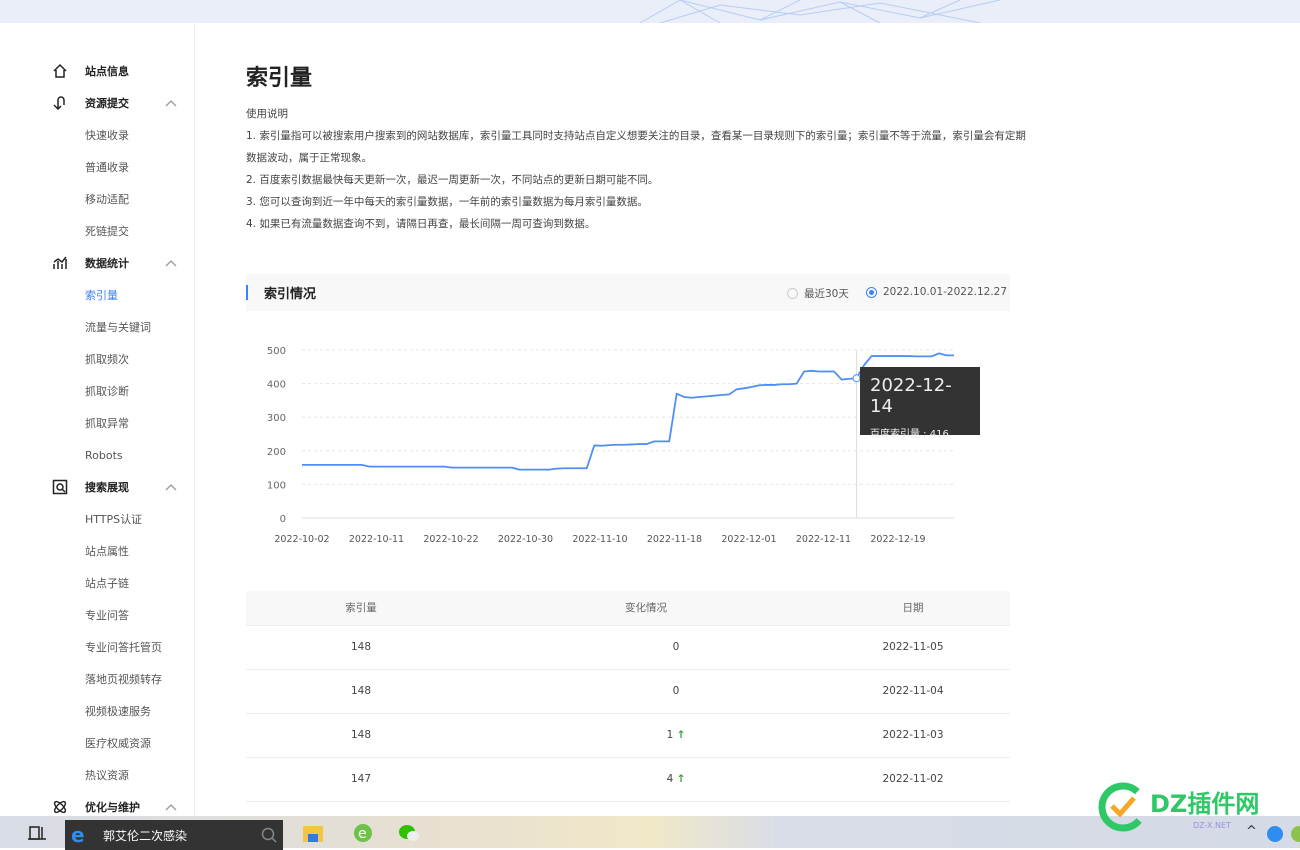 The width and height of the screenshot is (1300, 850). What do you see at coordinates (59, 103) in the screenshot?
I see `submit-icon` at bounding box center [59, 103].